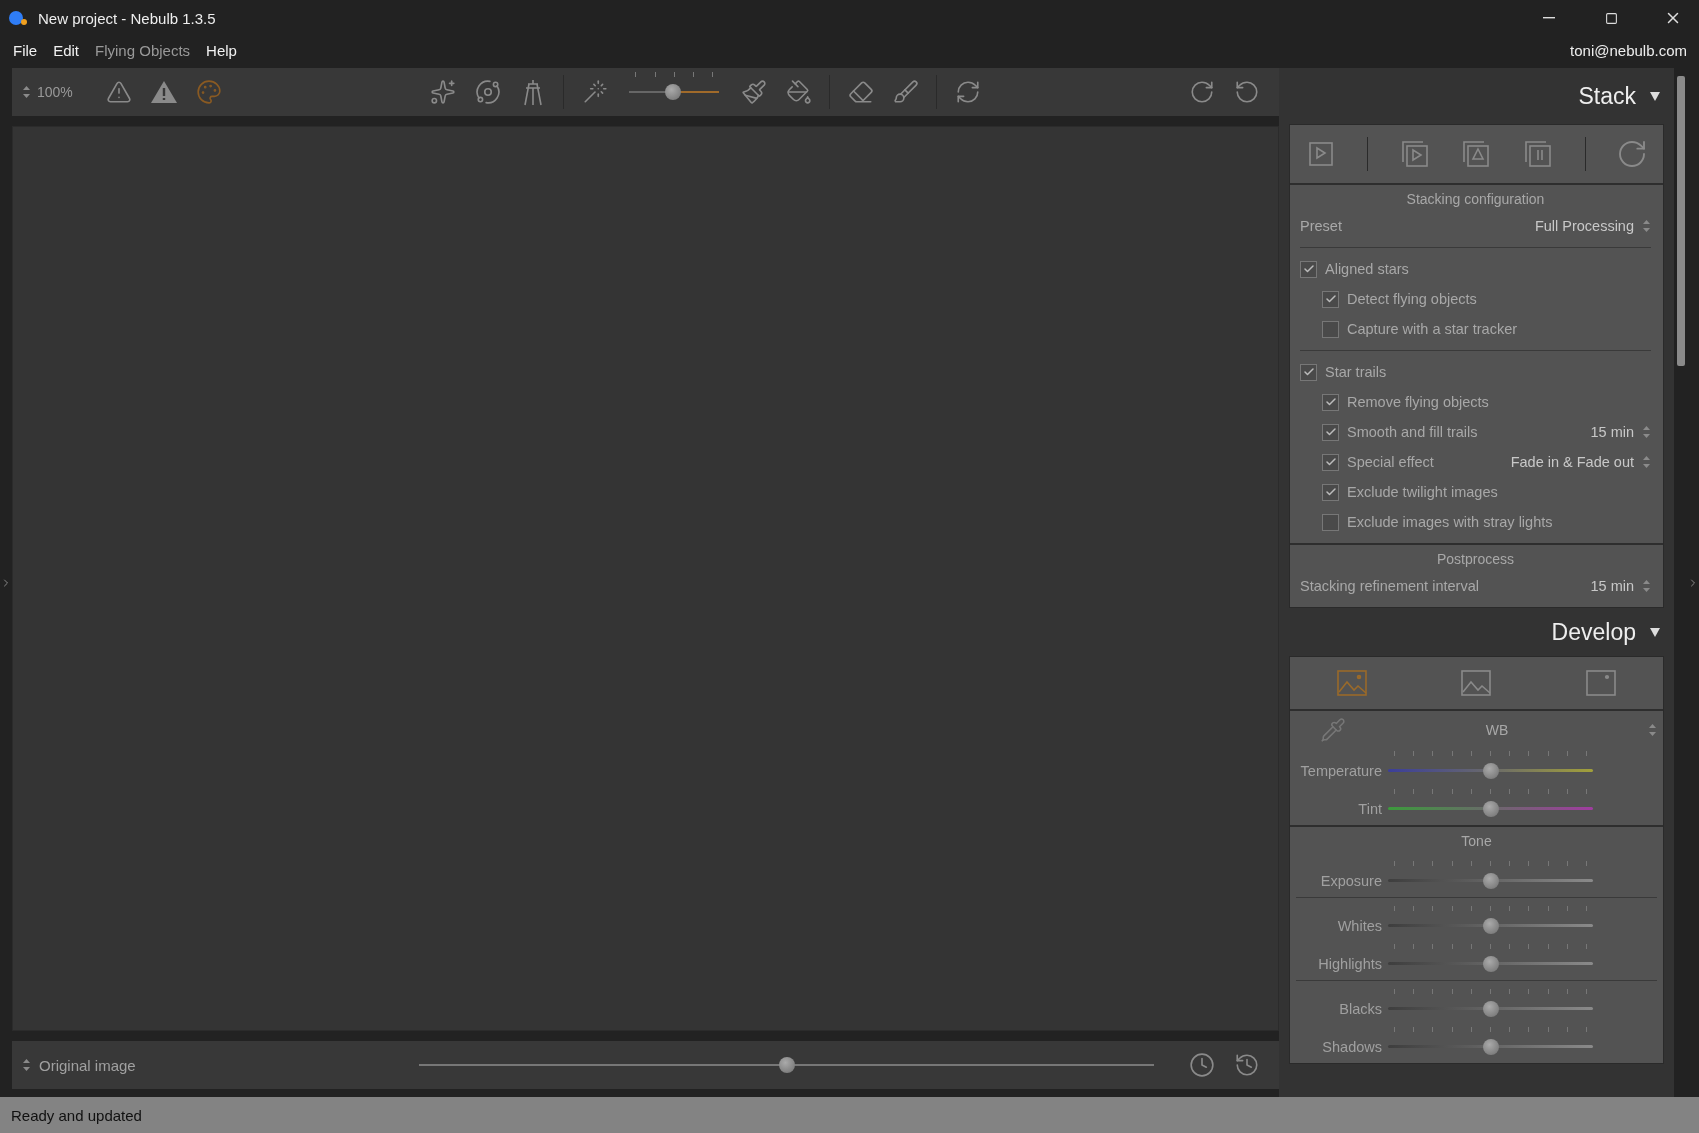  What do you see at coordinates (1321, 226) in the screenshot?
I see `preset-label: Preset` at bounding box center [1321, 226].